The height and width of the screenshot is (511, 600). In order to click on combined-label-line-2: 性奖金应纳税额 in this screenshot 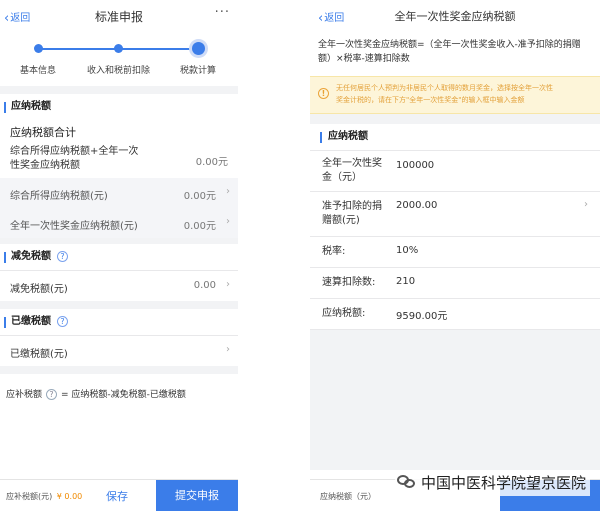, I will do `click(45, 165)`.